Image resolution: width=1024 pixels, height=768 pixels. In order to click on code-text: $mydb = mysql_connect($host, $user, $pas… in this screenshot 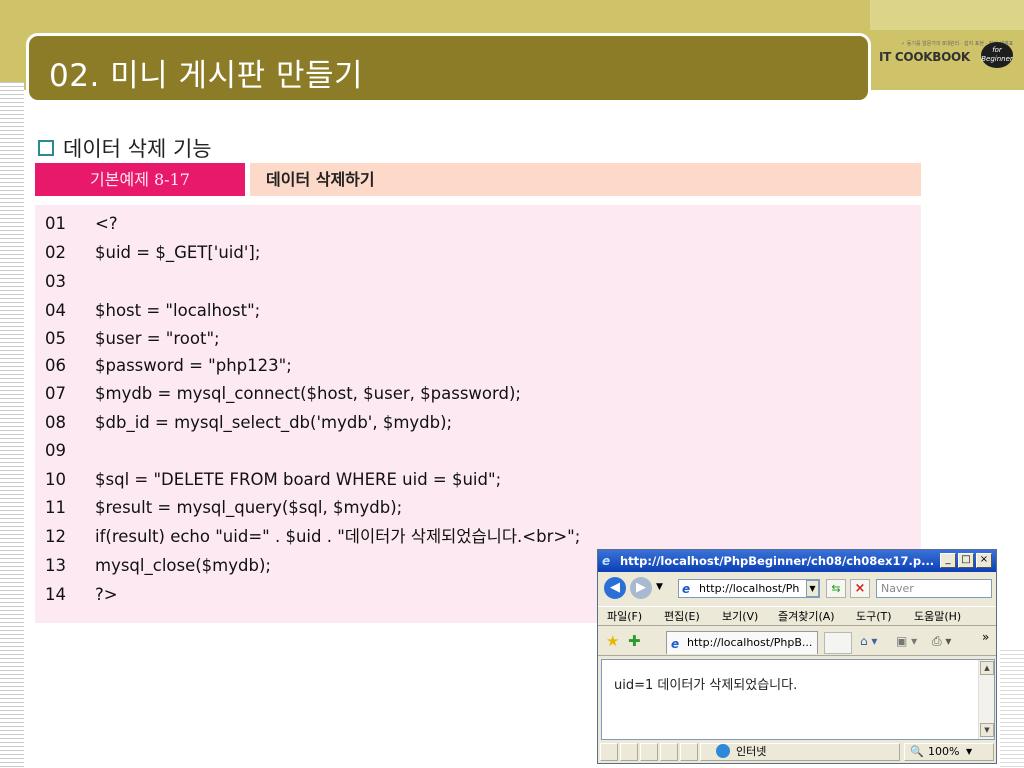, I will do `click(308, 393)`.